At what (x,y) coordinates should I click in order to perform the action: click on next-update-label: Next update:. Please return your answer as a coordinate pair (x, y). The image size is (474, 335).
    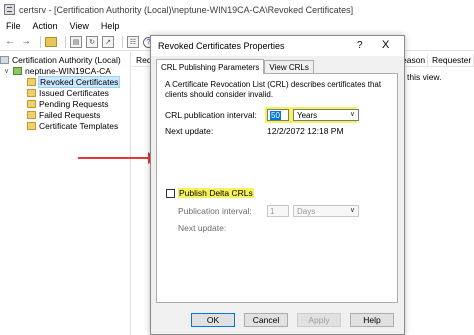
    Looking at the image, I should click on (189, 131).